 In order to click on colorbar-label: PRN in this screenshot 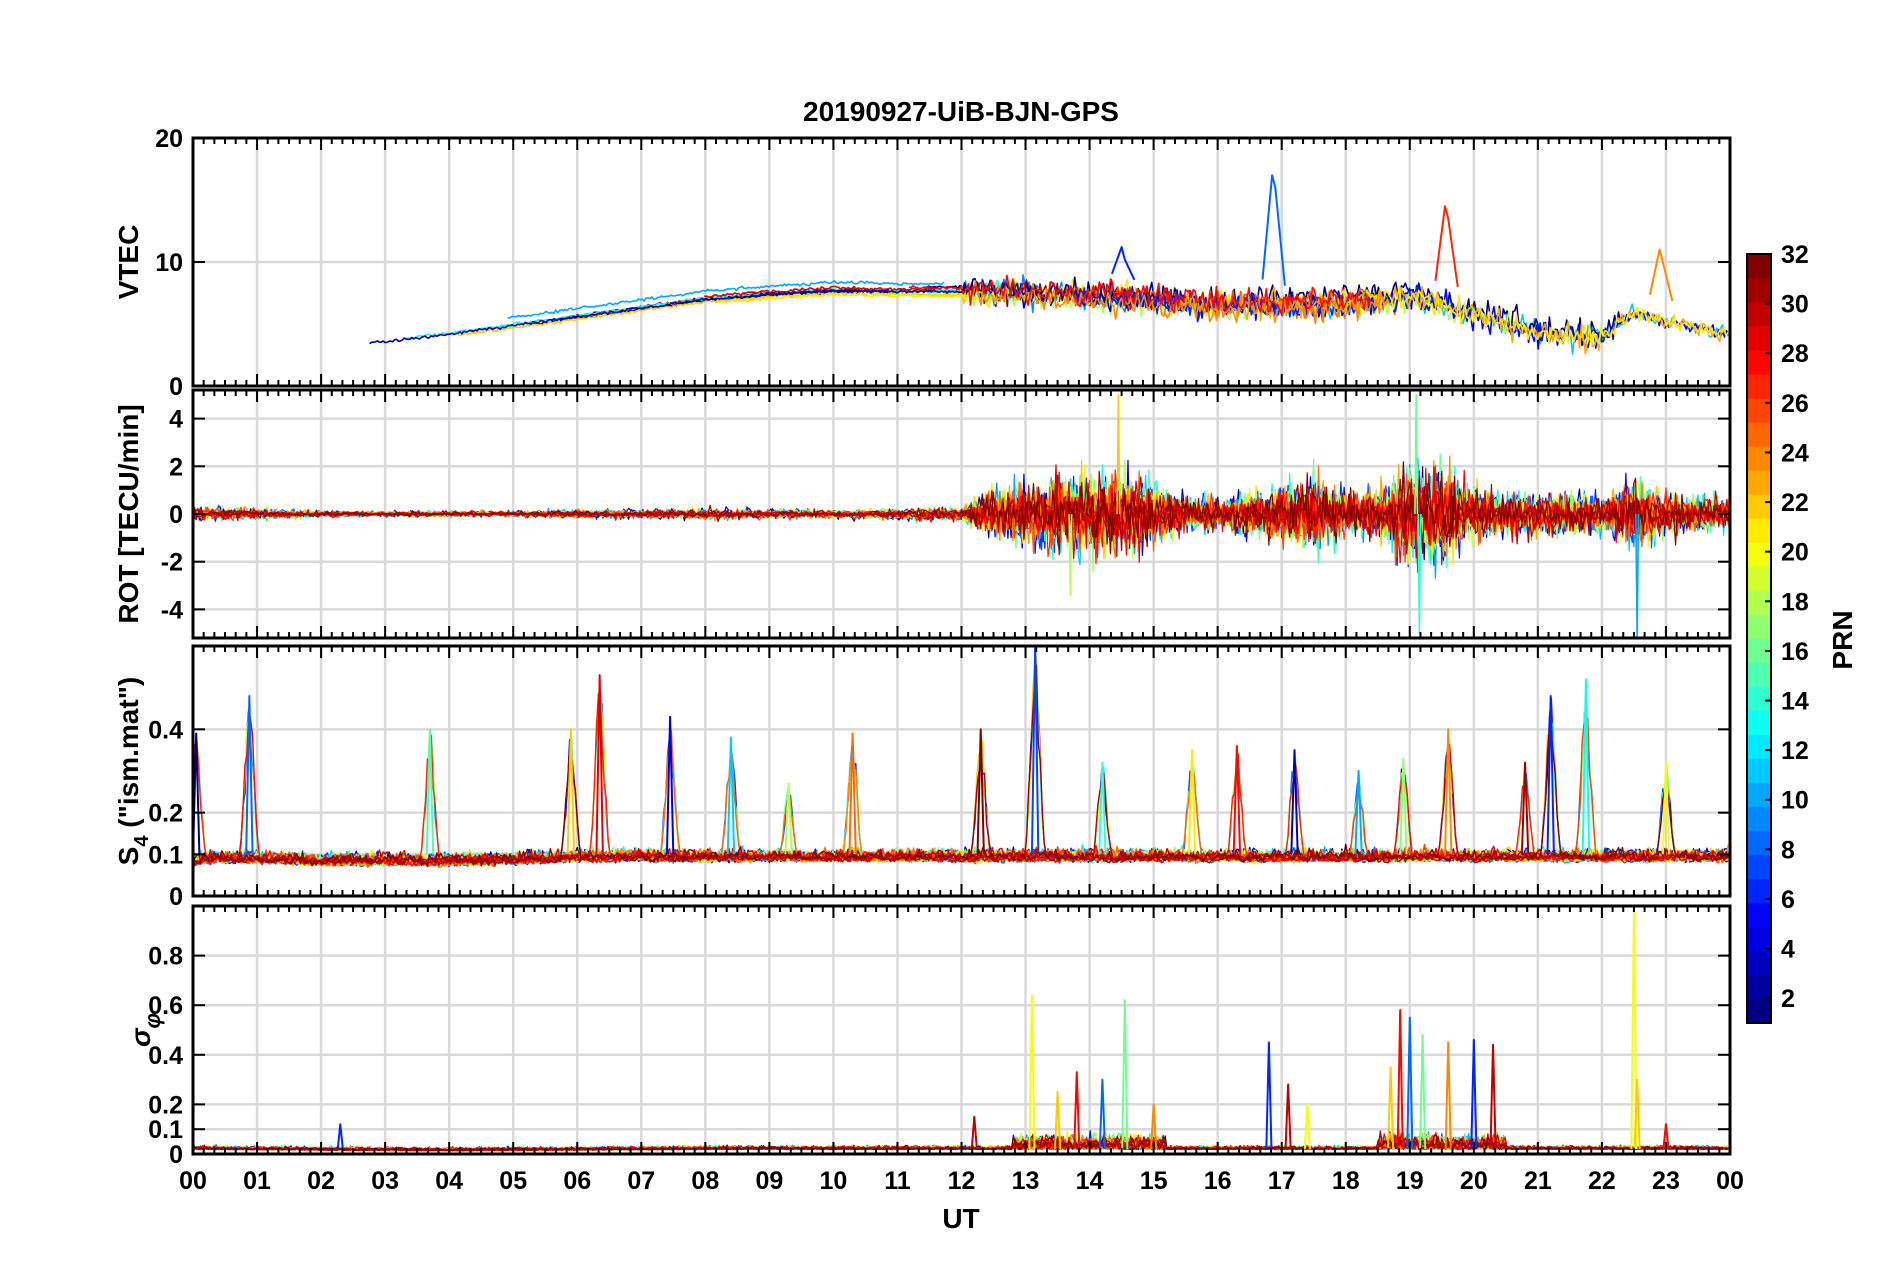, I will do `click(1842, 639)`.